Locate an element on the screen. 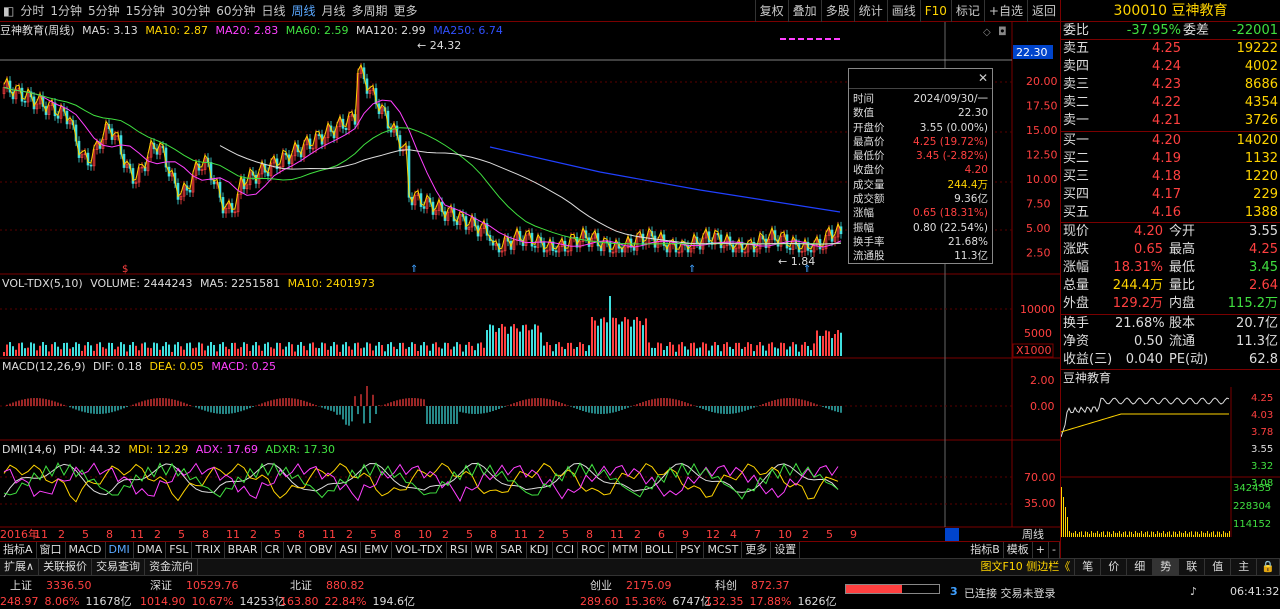  tooltip-value: 4.20 is located at coordinates (976, 170).